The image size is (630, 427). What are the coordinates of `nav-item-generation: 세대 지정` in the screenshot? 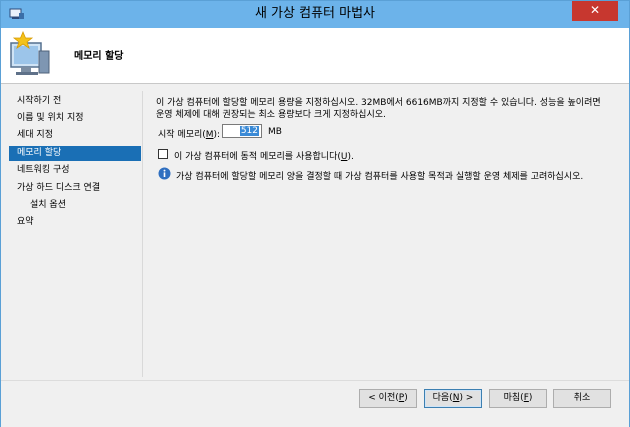 It's located at (75, 135).